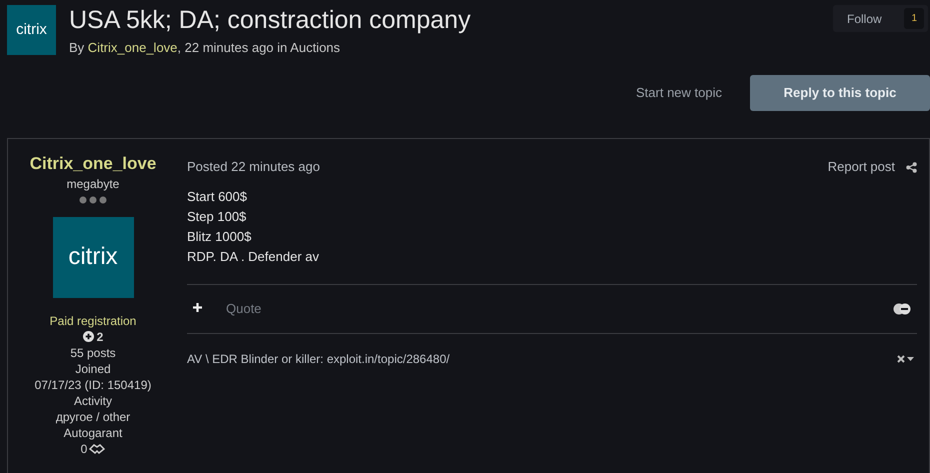 This screenshot has height=473, width=930. What do you see at coordinates (254, 167) in the screenshot?
I see `post-date: Posted 22 minutes ago` at bounding box center [254, 167].